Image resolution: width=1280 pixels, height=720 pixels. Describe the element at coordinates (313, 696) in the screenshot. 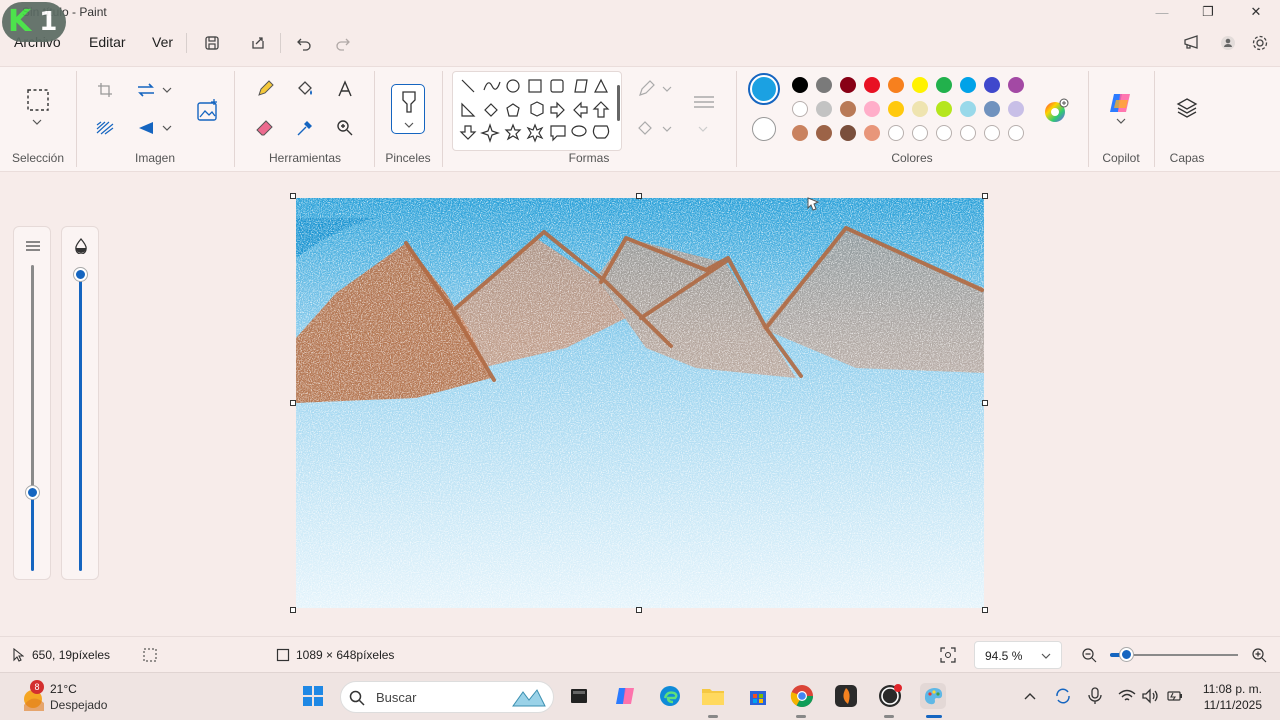

I see `windows-start-icon` at that location.